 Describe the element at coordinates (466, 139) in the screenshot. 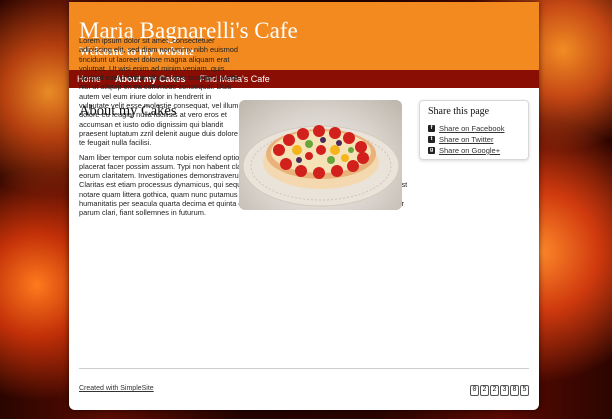

I see `share-twitter-label: Share on Twitter` at that location.